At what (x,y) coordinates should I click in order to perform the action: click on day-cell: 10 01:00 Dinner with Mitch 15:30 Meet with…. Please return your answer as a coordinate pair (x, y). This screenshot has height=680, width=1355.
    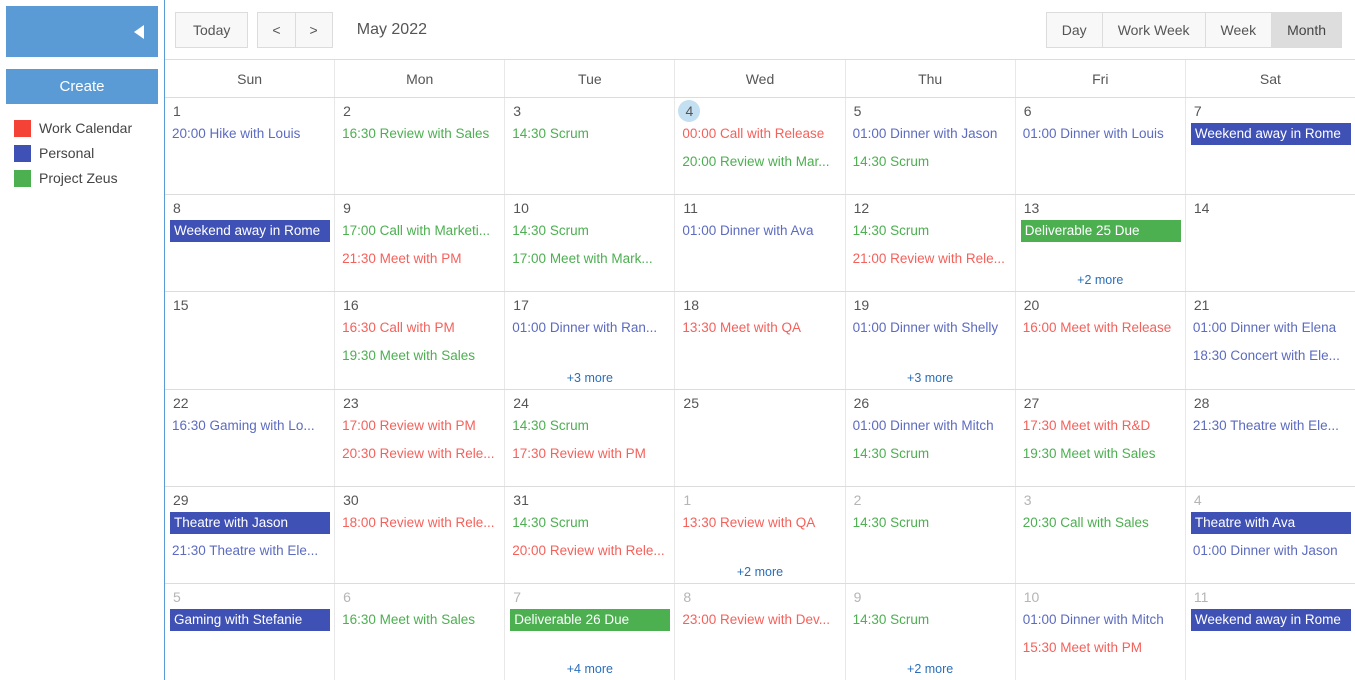
    Looking at the image, I should click on (1101, 631).